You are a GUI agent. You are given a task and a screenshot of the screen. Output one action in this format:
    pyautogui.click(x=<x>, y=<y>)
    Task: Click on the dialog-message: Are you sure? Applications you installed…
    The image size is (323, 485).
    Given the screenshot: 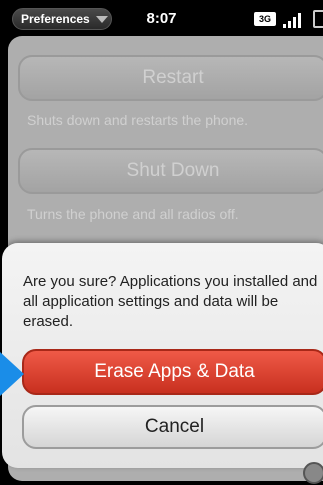 What is the action you would take?
    pyautogui.click(x=170, y=301)
    